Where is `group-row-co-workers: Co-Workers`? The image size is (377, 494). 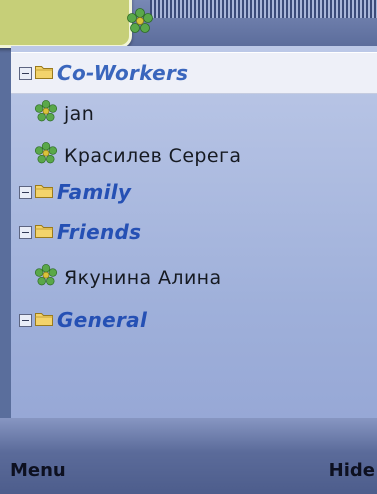
group-row-co-workers: Co-Workers is located at coordinates (194, 73).